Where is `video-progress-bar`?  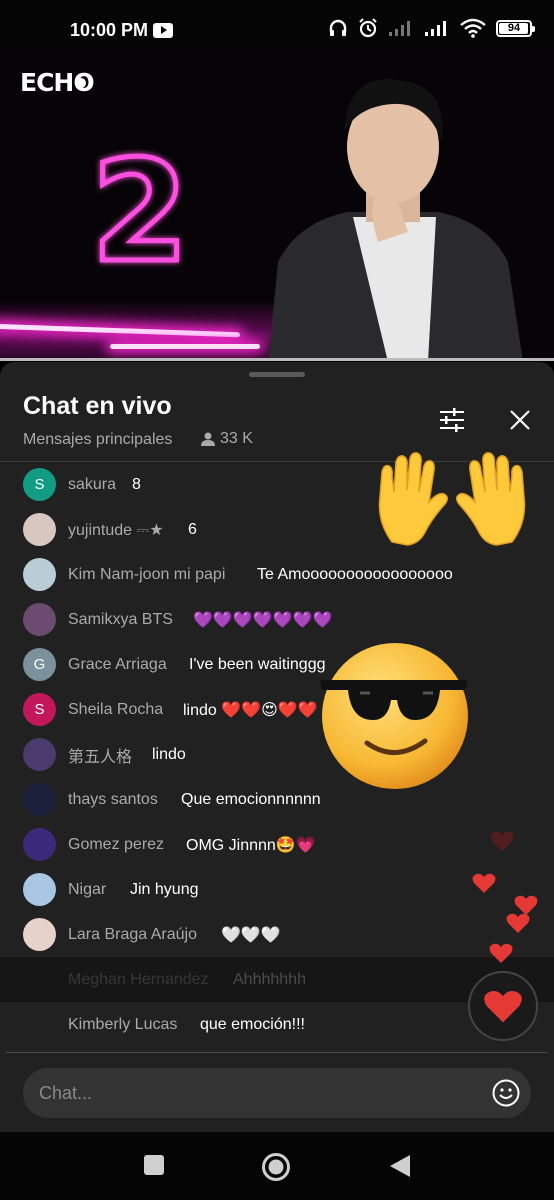 video-progress-bar is located at coordinates (277, 359).